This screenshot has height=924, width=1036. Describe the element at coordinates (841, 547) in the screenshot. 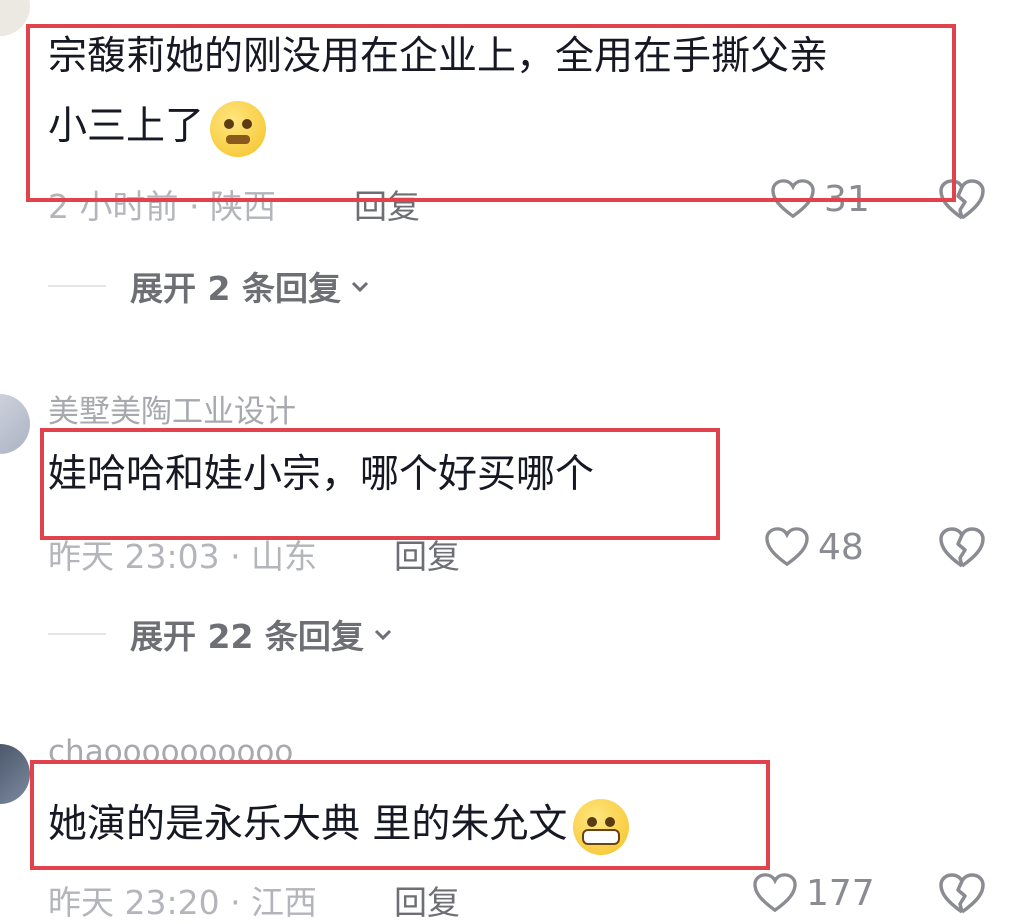

I see `like-count: 48` at that location.